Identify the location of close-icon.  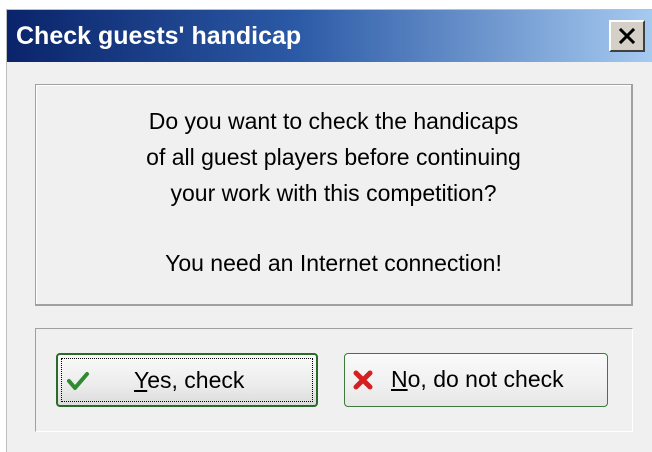
(627, 36).